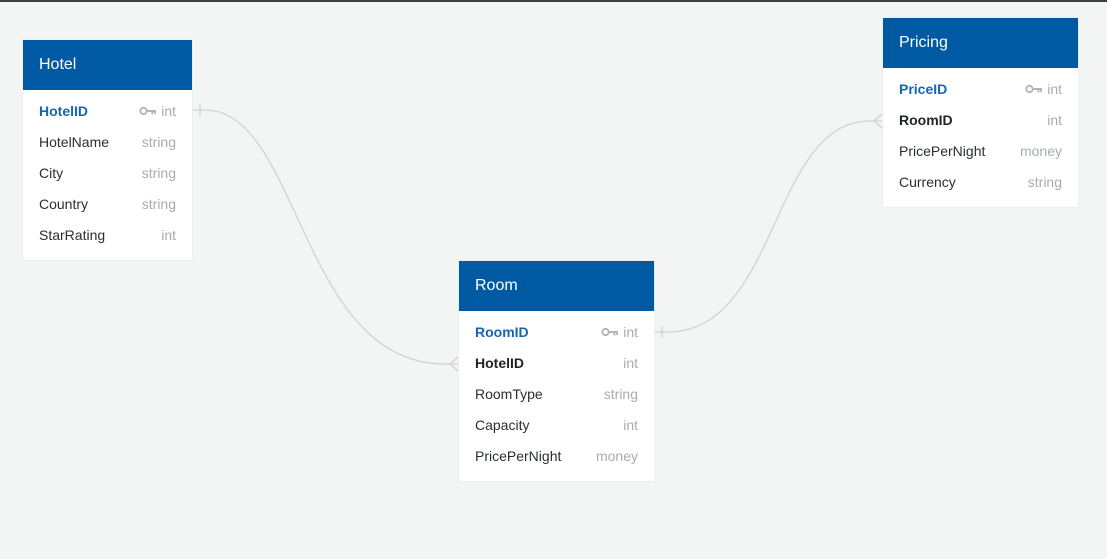  What do you see at coordinates (325, 238) in the screenshot?
I see `relationship-hotel-room` at bounding box center [325, 238].